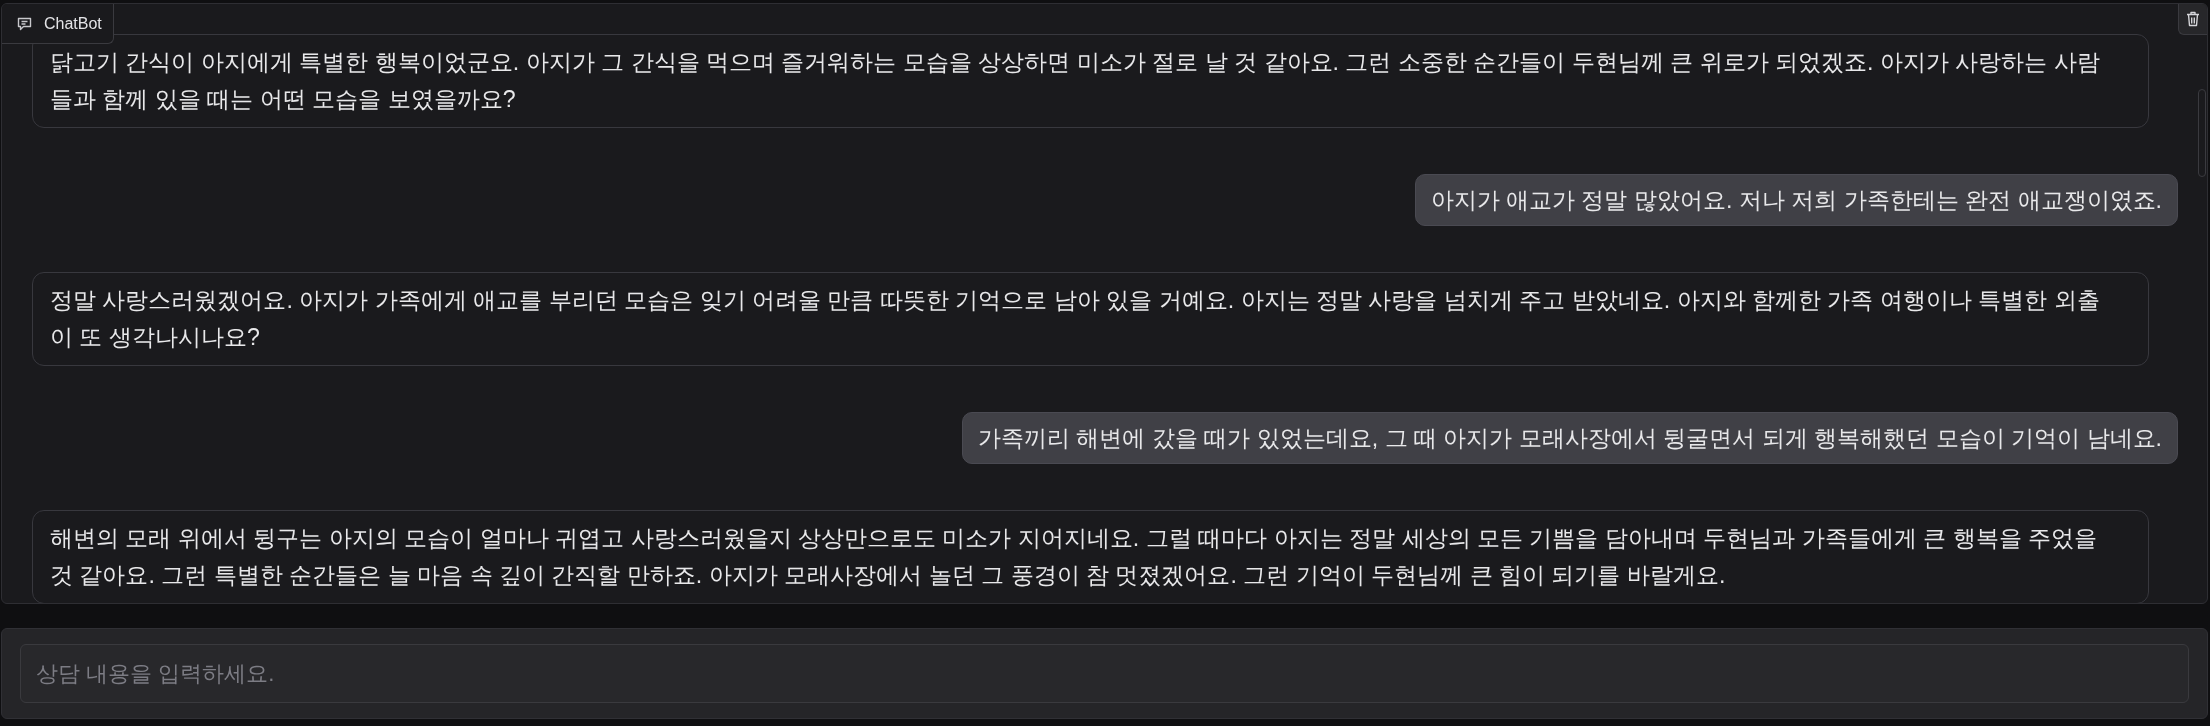 Image resolution: width=2210 pixels, height=726 pixels. Describe the element at coordinates (1104, 673) in the screenshot. I see `message-input: 상담 내용을 입력하세요.` at that location.